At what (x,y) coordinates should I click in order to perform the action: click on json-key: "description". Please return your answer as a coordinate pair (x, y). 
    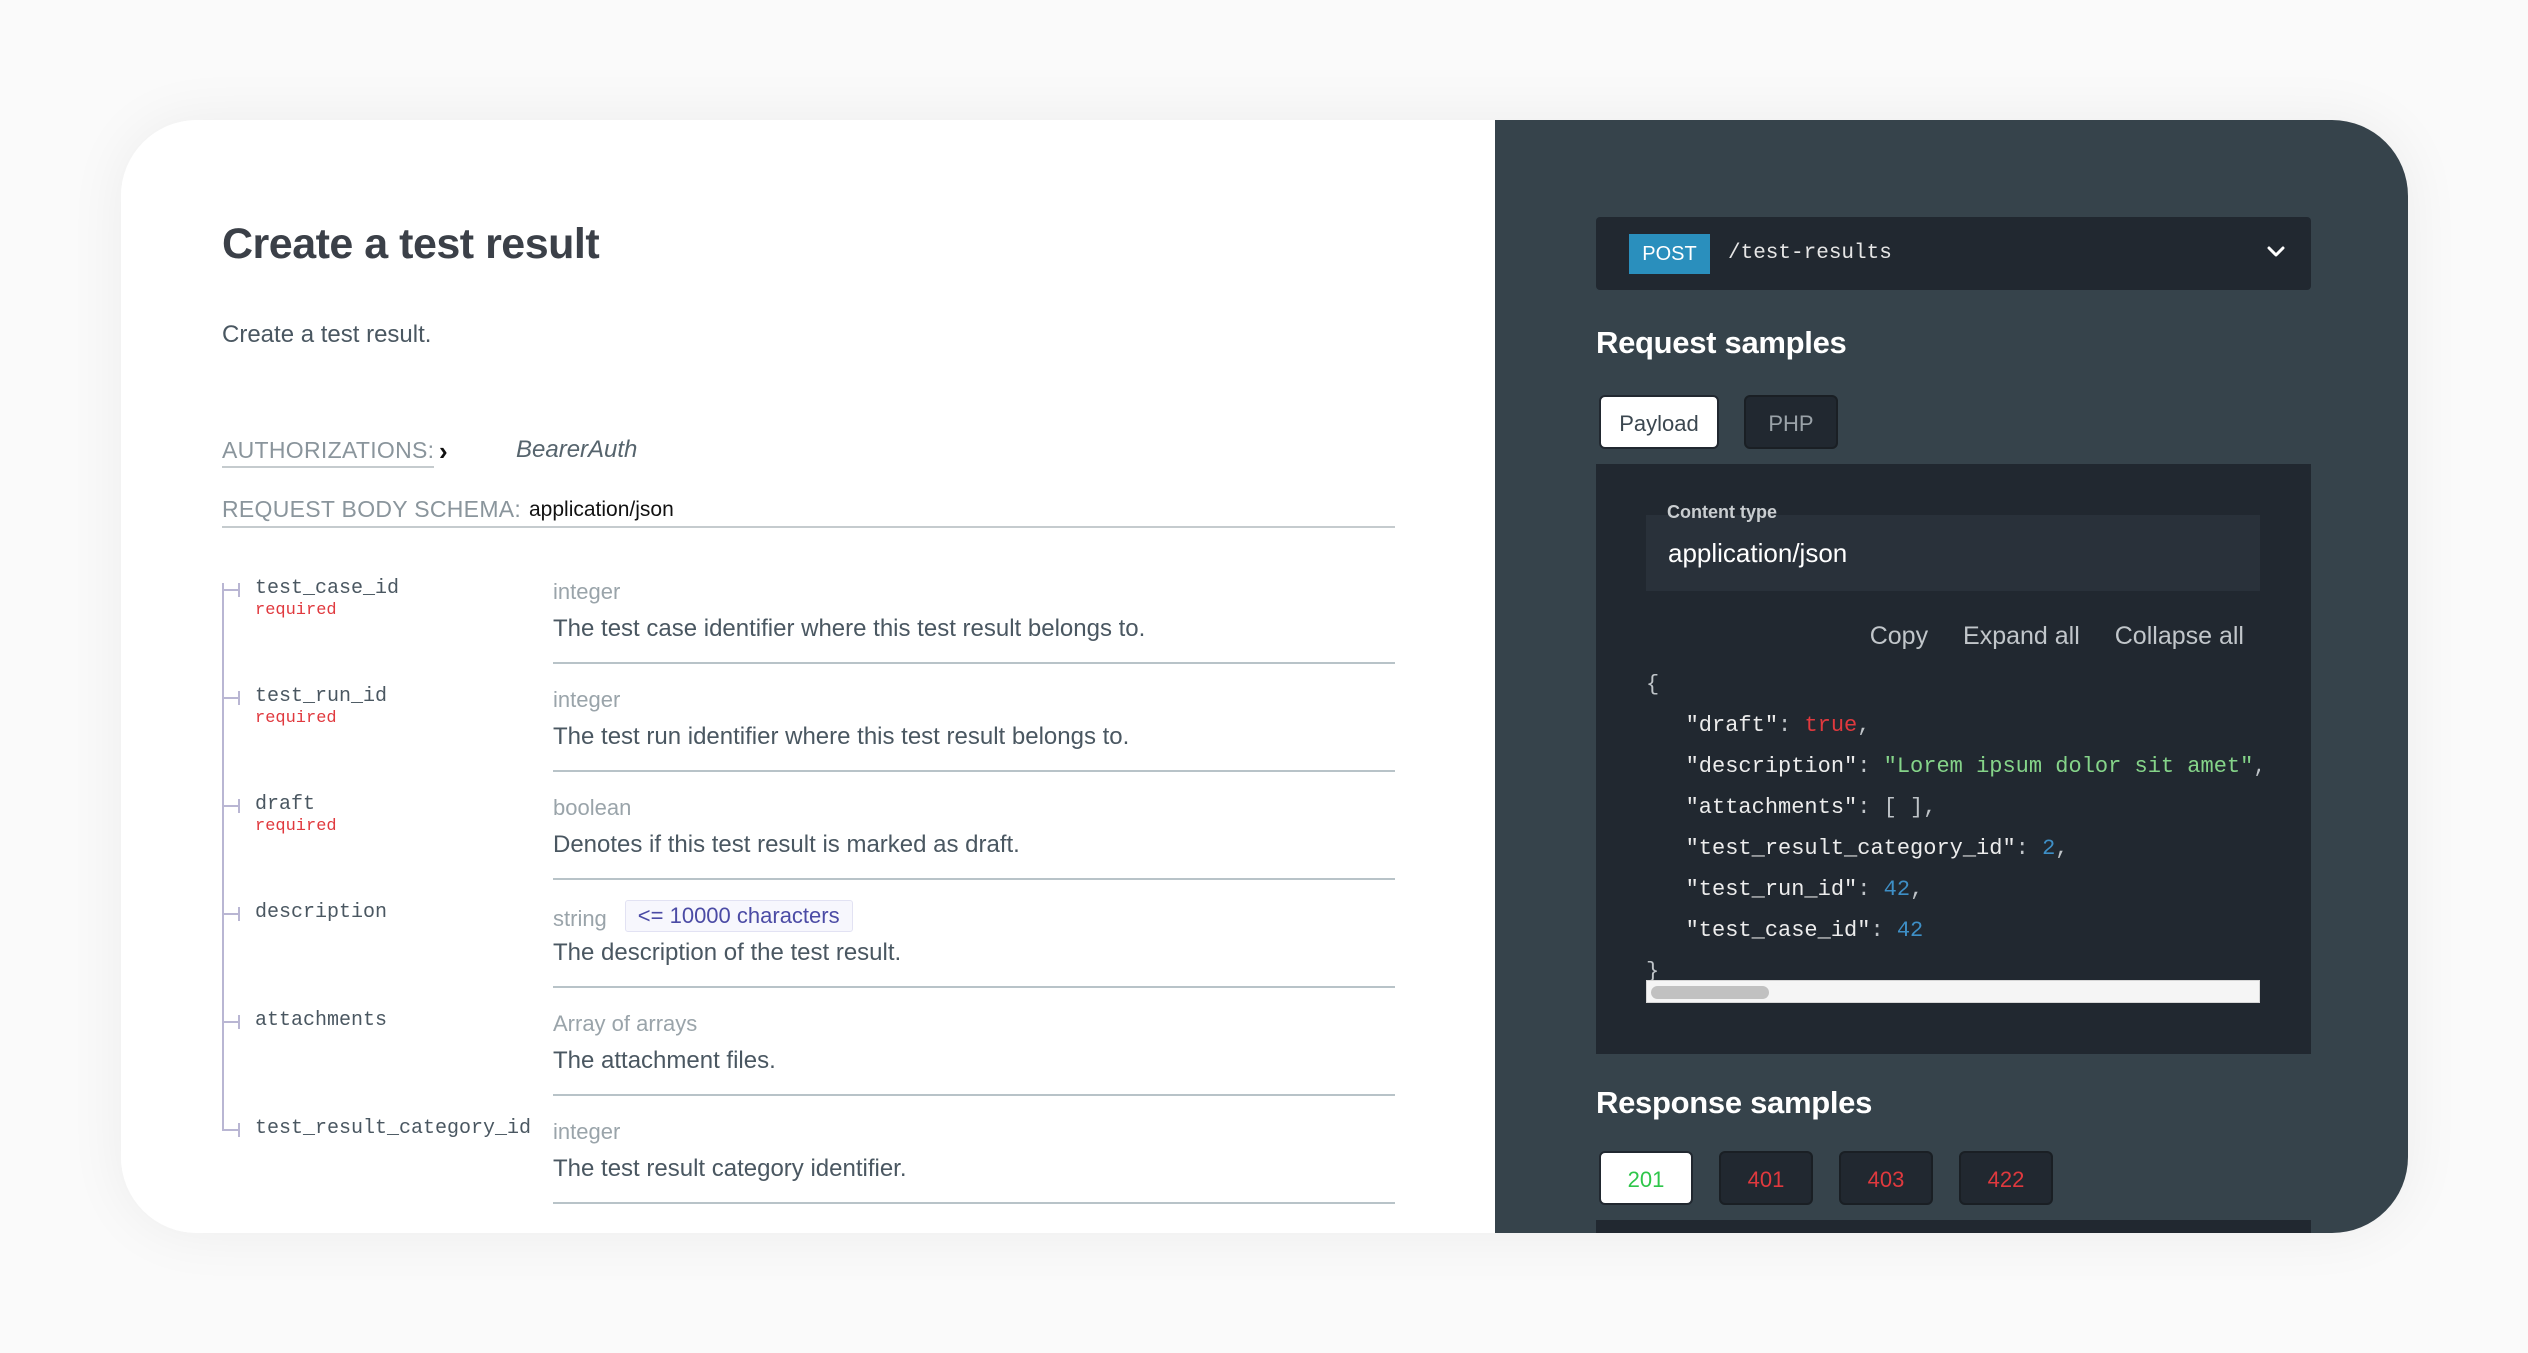
    Looking at the image, I should click on (1771, 766).